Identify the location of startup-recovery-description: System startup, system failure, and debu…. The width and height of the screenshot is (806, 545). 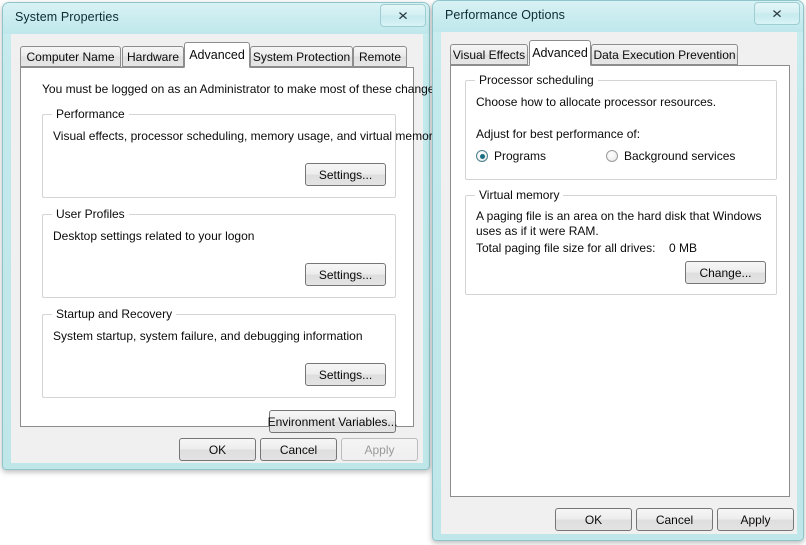
(208, 336).